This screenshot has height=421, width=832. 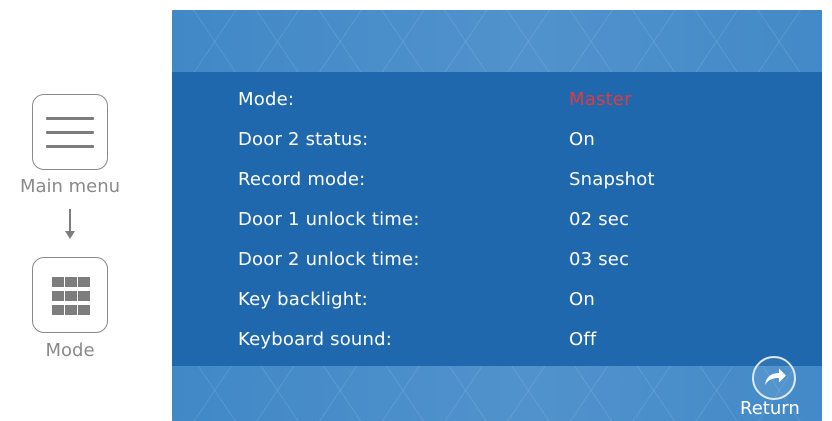 I want to click on setting-row-record-mode: Record mode: Snapshot, so click(x=497, y=182).